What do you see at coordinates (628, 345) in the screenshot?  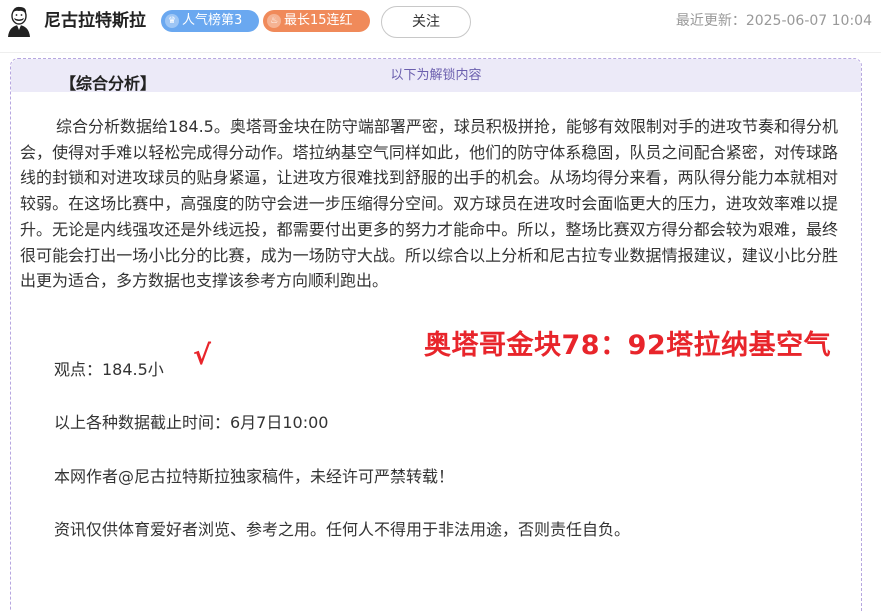 I see `predicted-score: 奥塔哥金块78：92塔拉纳基空气` at bounding box center [628, 345].